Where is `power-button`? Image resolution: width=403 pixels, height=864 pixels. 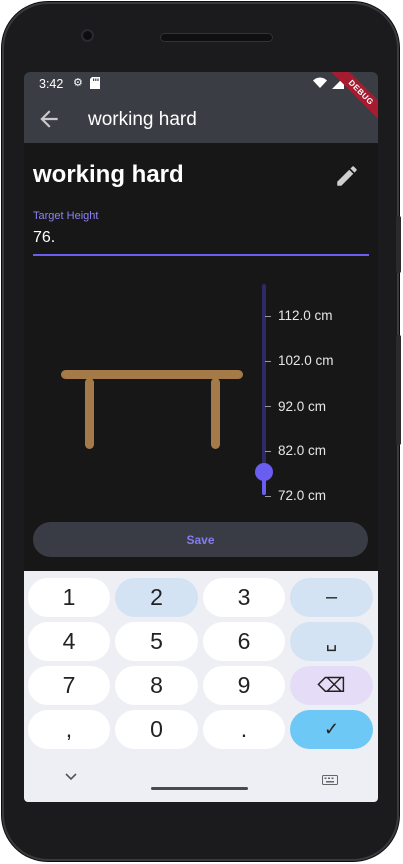 power-button is located at coordinates (398, 244).